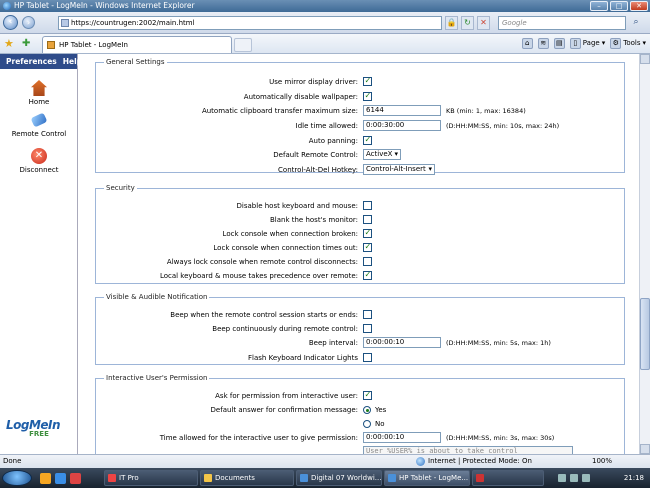 Image resolution: width=650 pixels, height=488 pixels. Describe the element at coordinates (603, 478) in the screenshot. I see `system-tray: 21:18` at that location.